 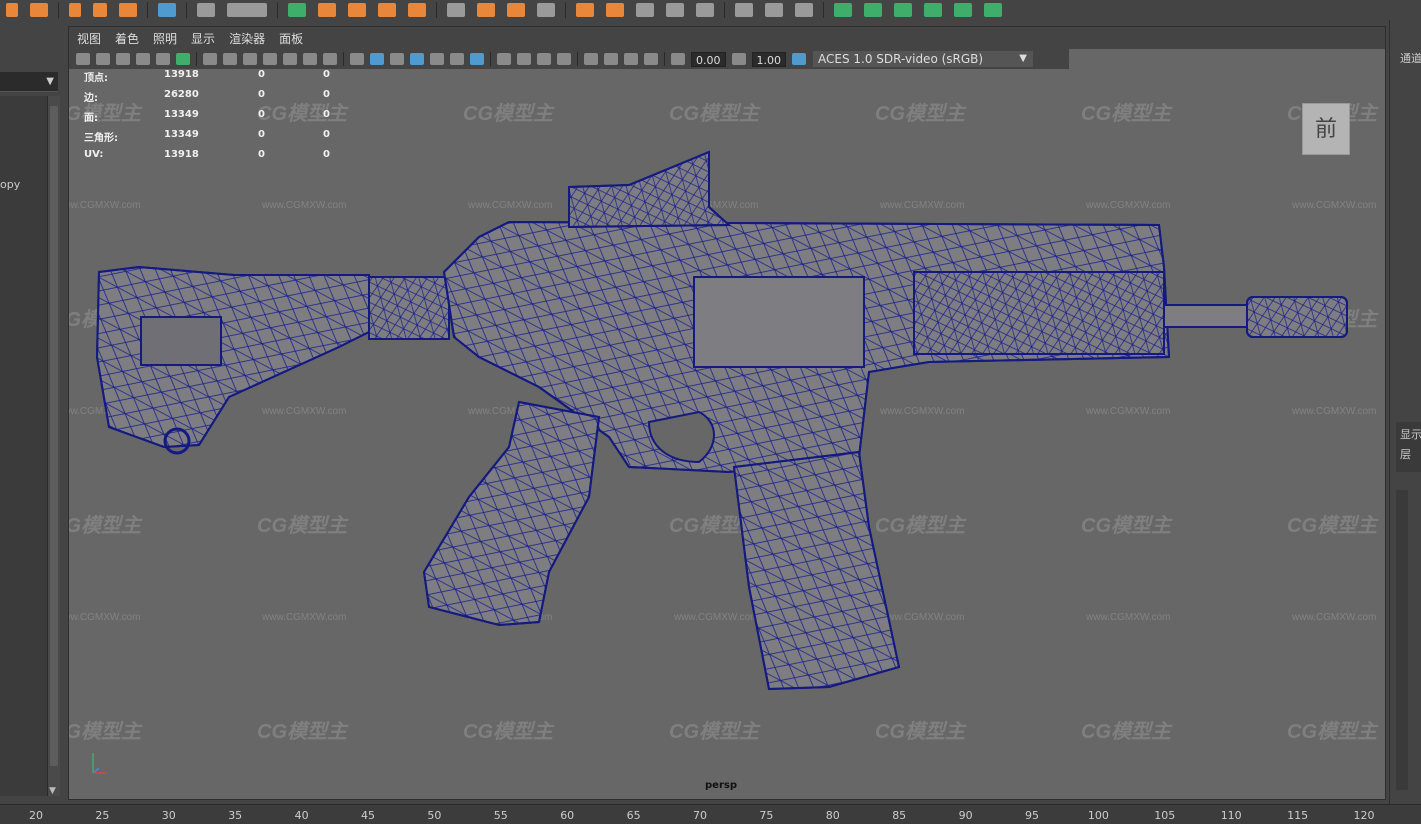 I want to click on layer-scrollbar, so click(x=1402, y=640).